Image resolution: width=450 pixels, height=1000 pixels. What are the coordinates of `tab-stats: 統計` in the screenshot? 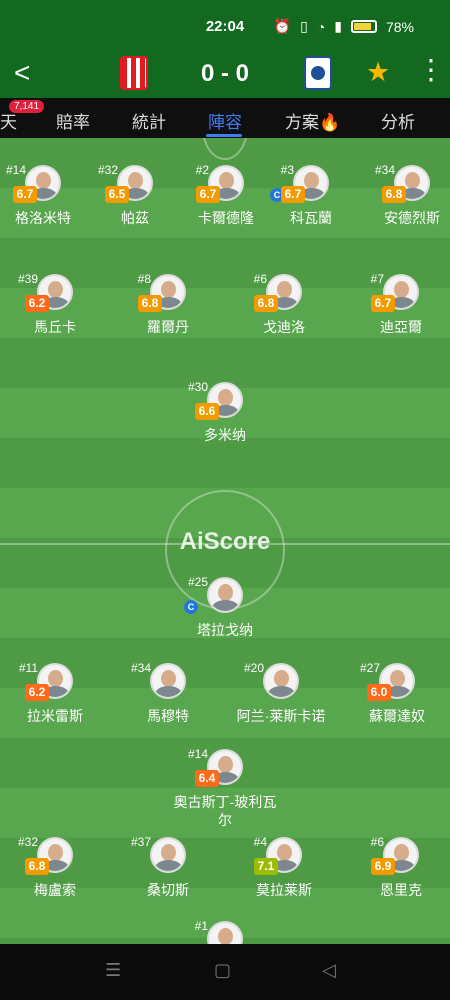 It's located at (149, 120).